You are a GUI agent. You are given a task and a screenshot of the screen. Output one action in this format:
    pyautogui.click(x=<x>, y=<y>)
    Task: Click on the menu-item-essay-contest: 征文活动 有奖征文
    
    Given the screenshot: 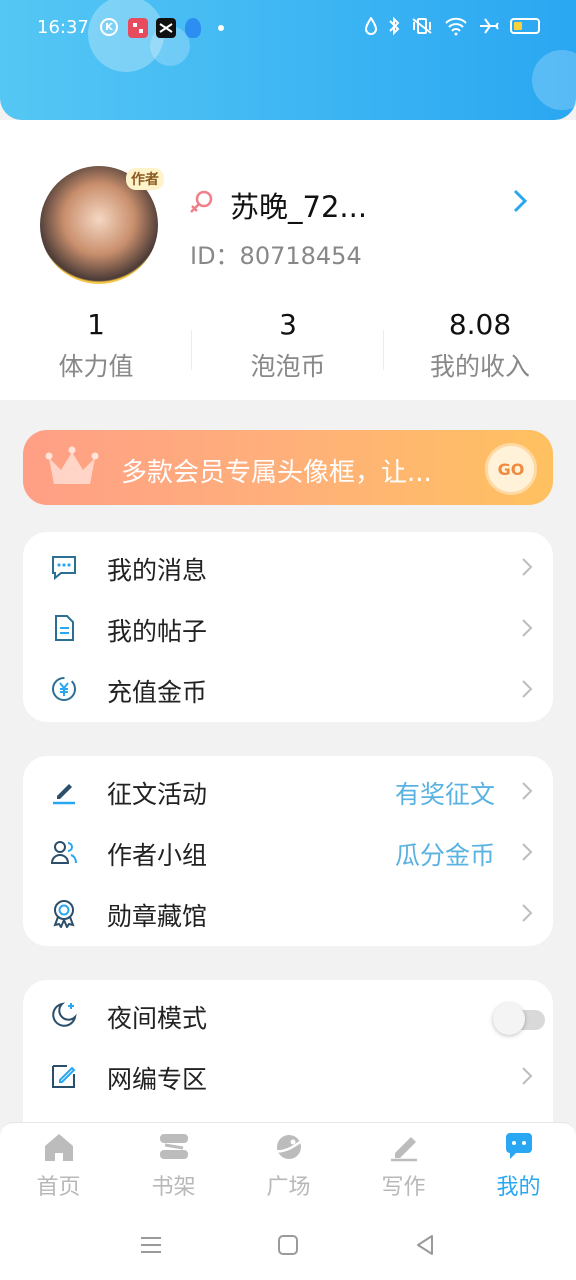 What is the action you would take?
    pyautogui.click(x=288, y=790)
    